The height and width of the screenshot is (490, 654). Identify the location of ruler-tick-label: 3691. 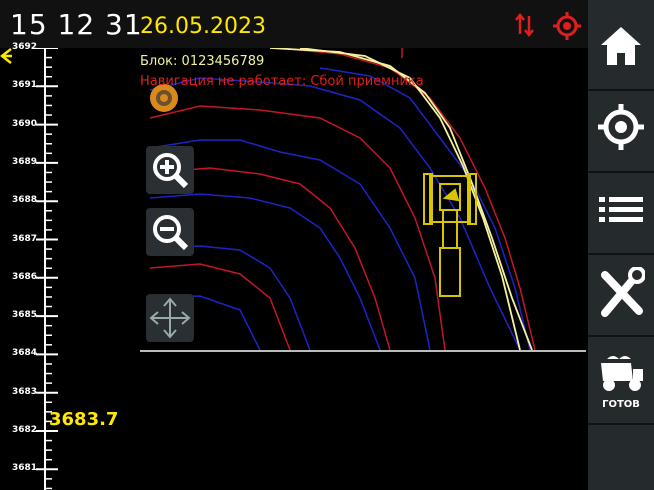
(25, 85).